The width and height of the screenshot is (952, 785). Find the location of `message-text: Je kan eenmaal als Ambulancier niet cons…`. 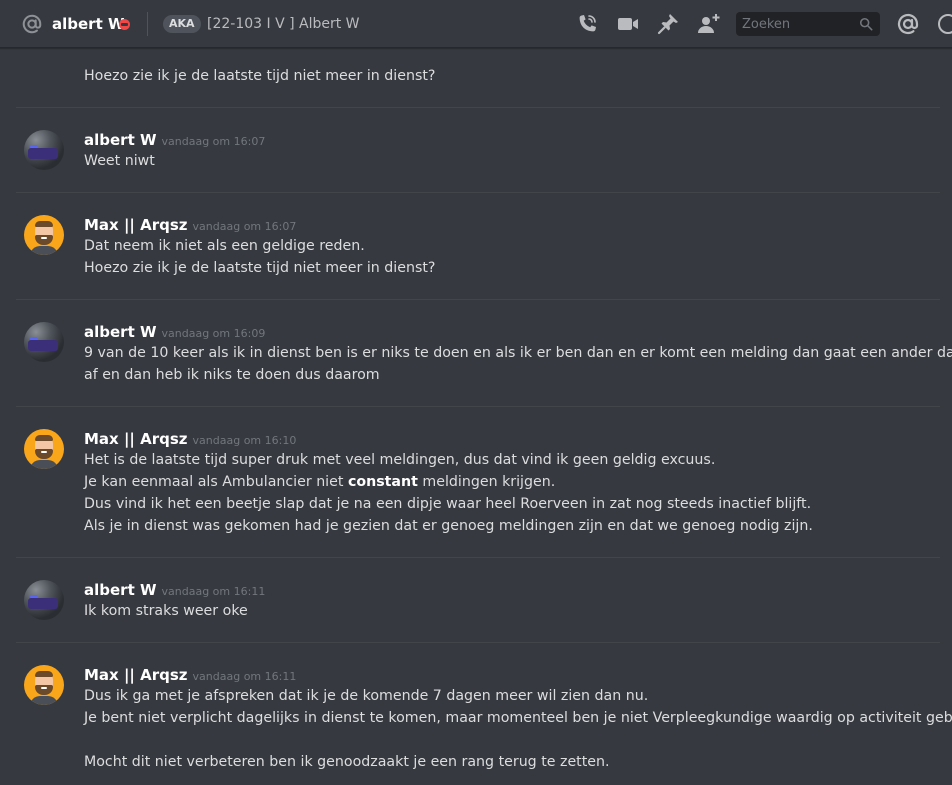

message-text: Je kan eenmaal als Ambulancier niet cons… is located at coordinates (320, 482).